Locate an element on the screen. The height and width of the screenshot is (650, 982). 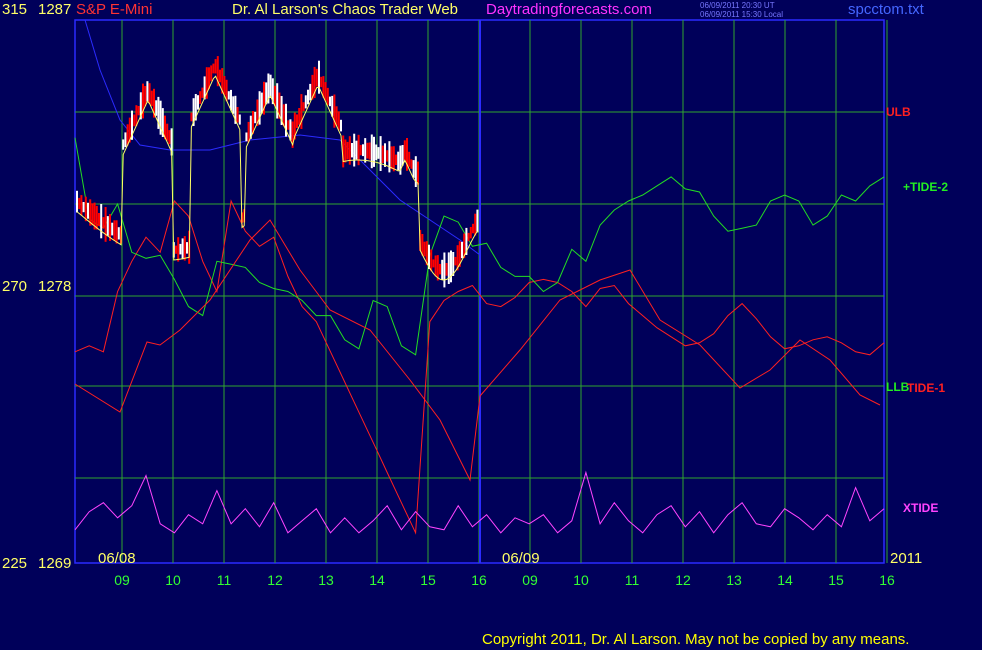
date-day1: 06/08 is located at coordinates (117, 558).